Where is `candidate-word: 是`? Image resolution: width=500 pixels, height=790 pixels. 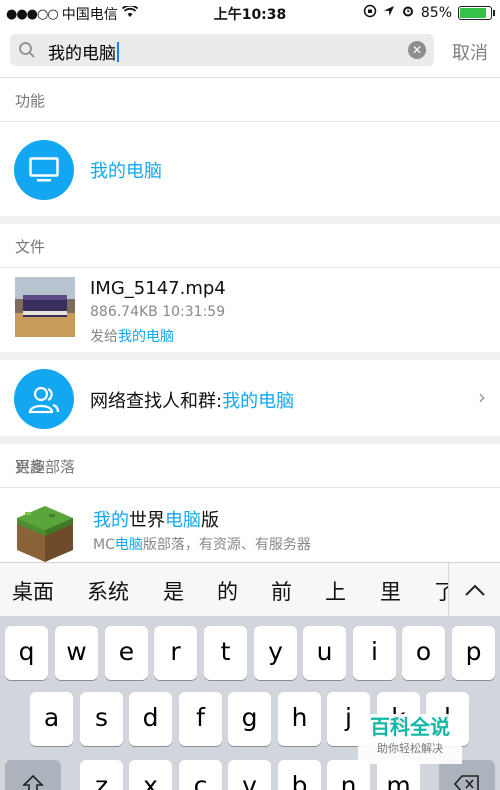
candidate-word: 是 is located at coordinates (173, 591).